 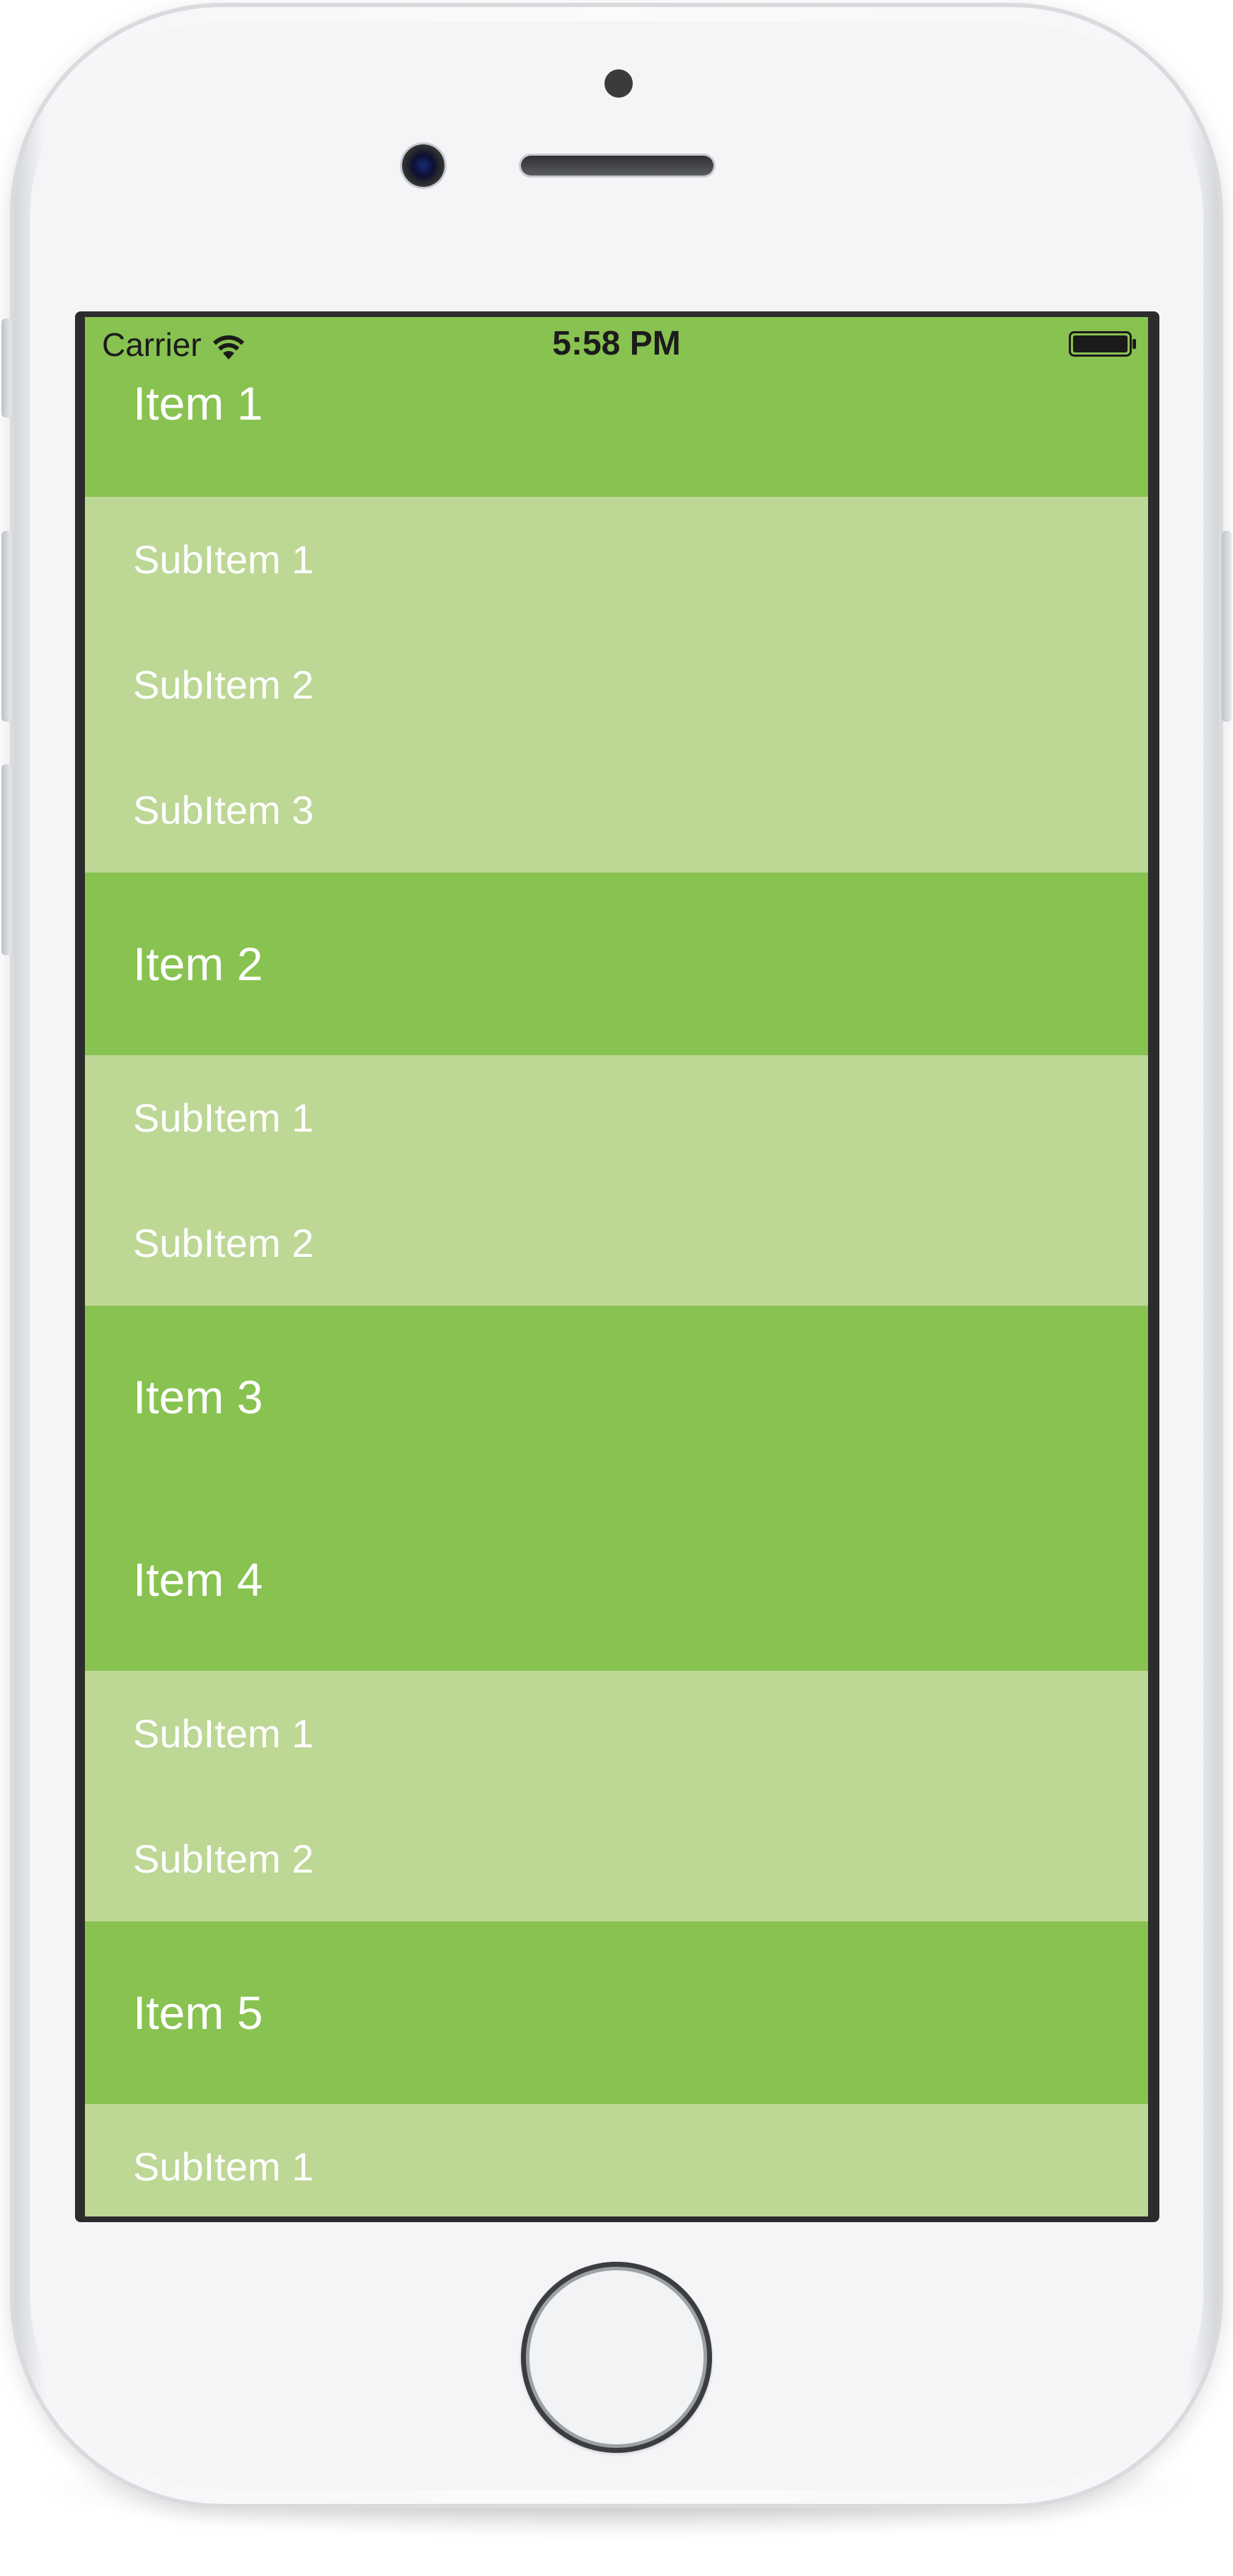 What do you see at coordinates (423, 166) in the screenshot?
I see `front-camera-icon` at bounding box center [423, 166].